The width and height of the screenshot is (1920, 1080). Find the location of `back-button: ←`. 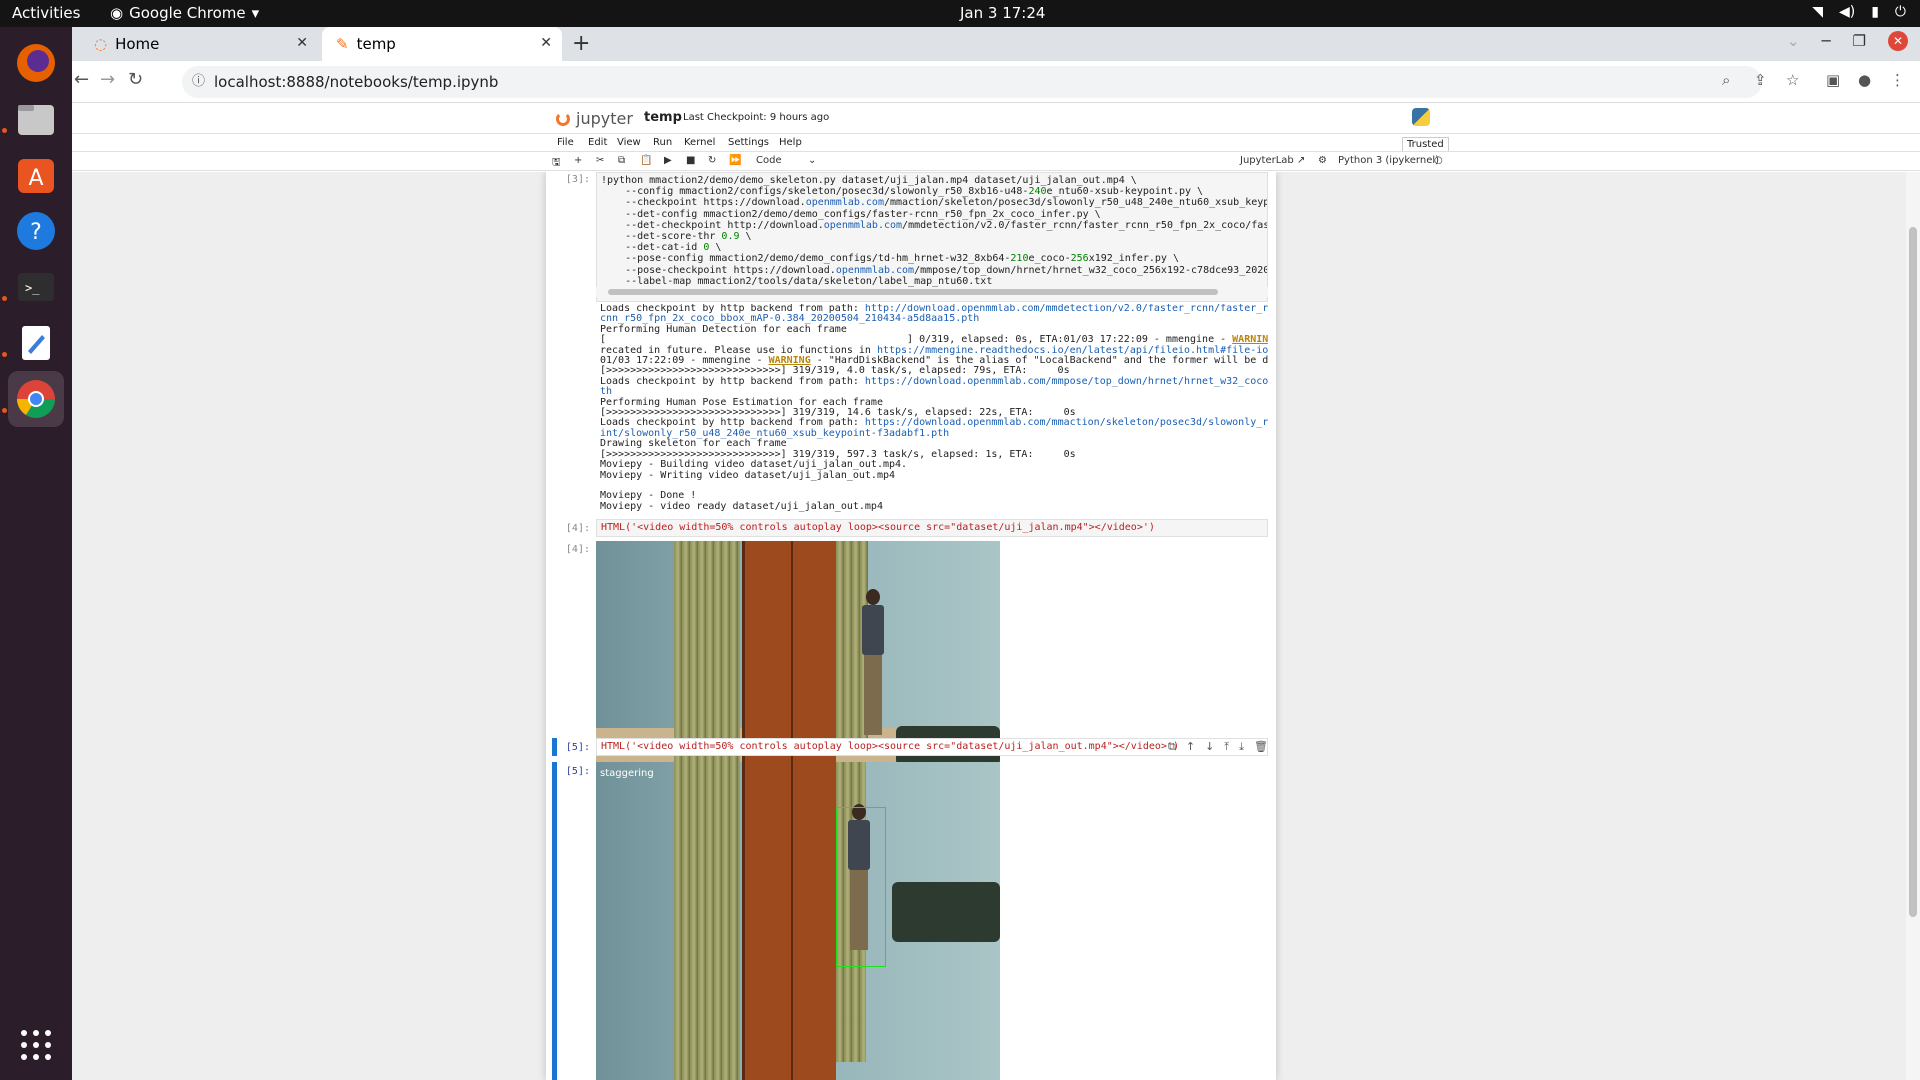

back-button: ← is located at coordinates (81, 79).